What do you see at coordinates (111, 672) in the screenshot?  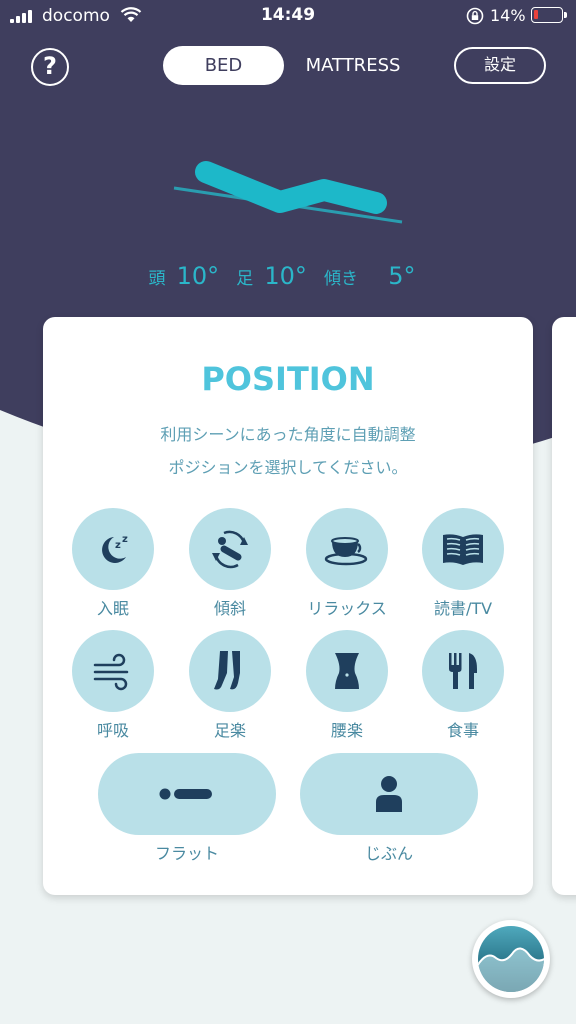 I see `wind-icon` at bounding box center [111, 672].